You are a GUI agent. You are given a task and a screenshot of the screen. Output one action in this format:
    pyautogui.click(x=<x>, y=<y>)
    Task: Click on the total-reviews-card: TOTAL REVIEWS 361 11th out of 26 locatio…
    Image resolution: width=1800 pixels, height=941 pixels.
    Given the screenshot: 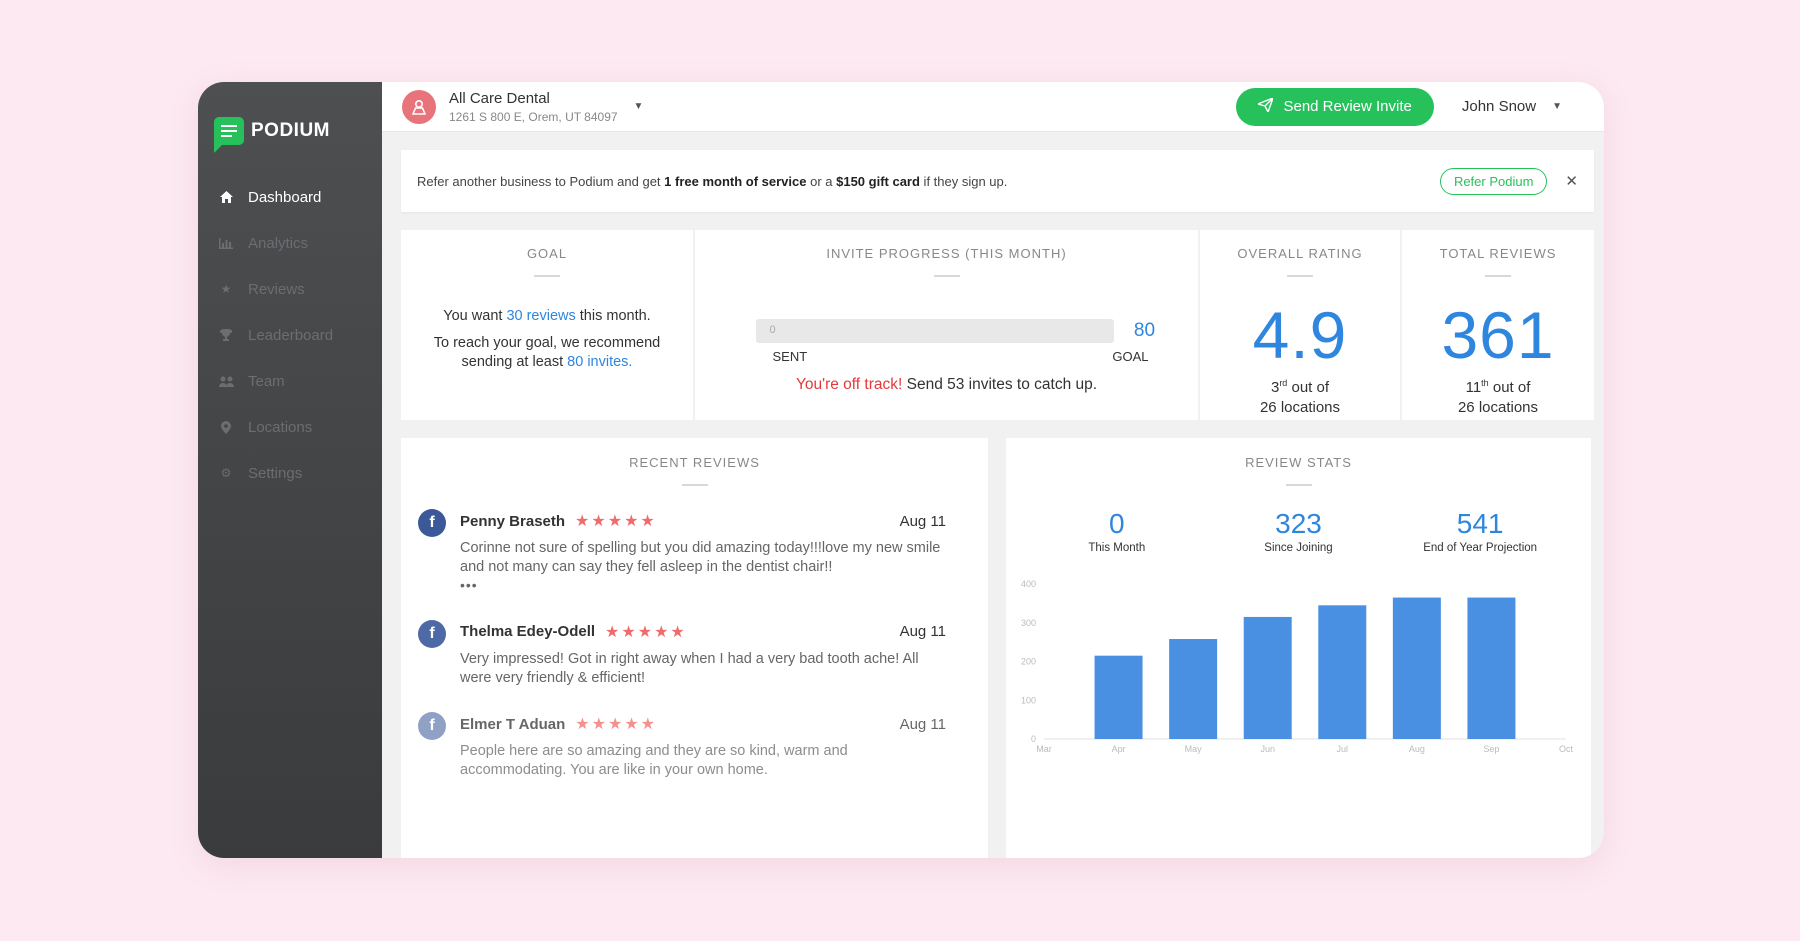 What is the action you would take?
    pyautogui.click(x=1498, y=325)
    